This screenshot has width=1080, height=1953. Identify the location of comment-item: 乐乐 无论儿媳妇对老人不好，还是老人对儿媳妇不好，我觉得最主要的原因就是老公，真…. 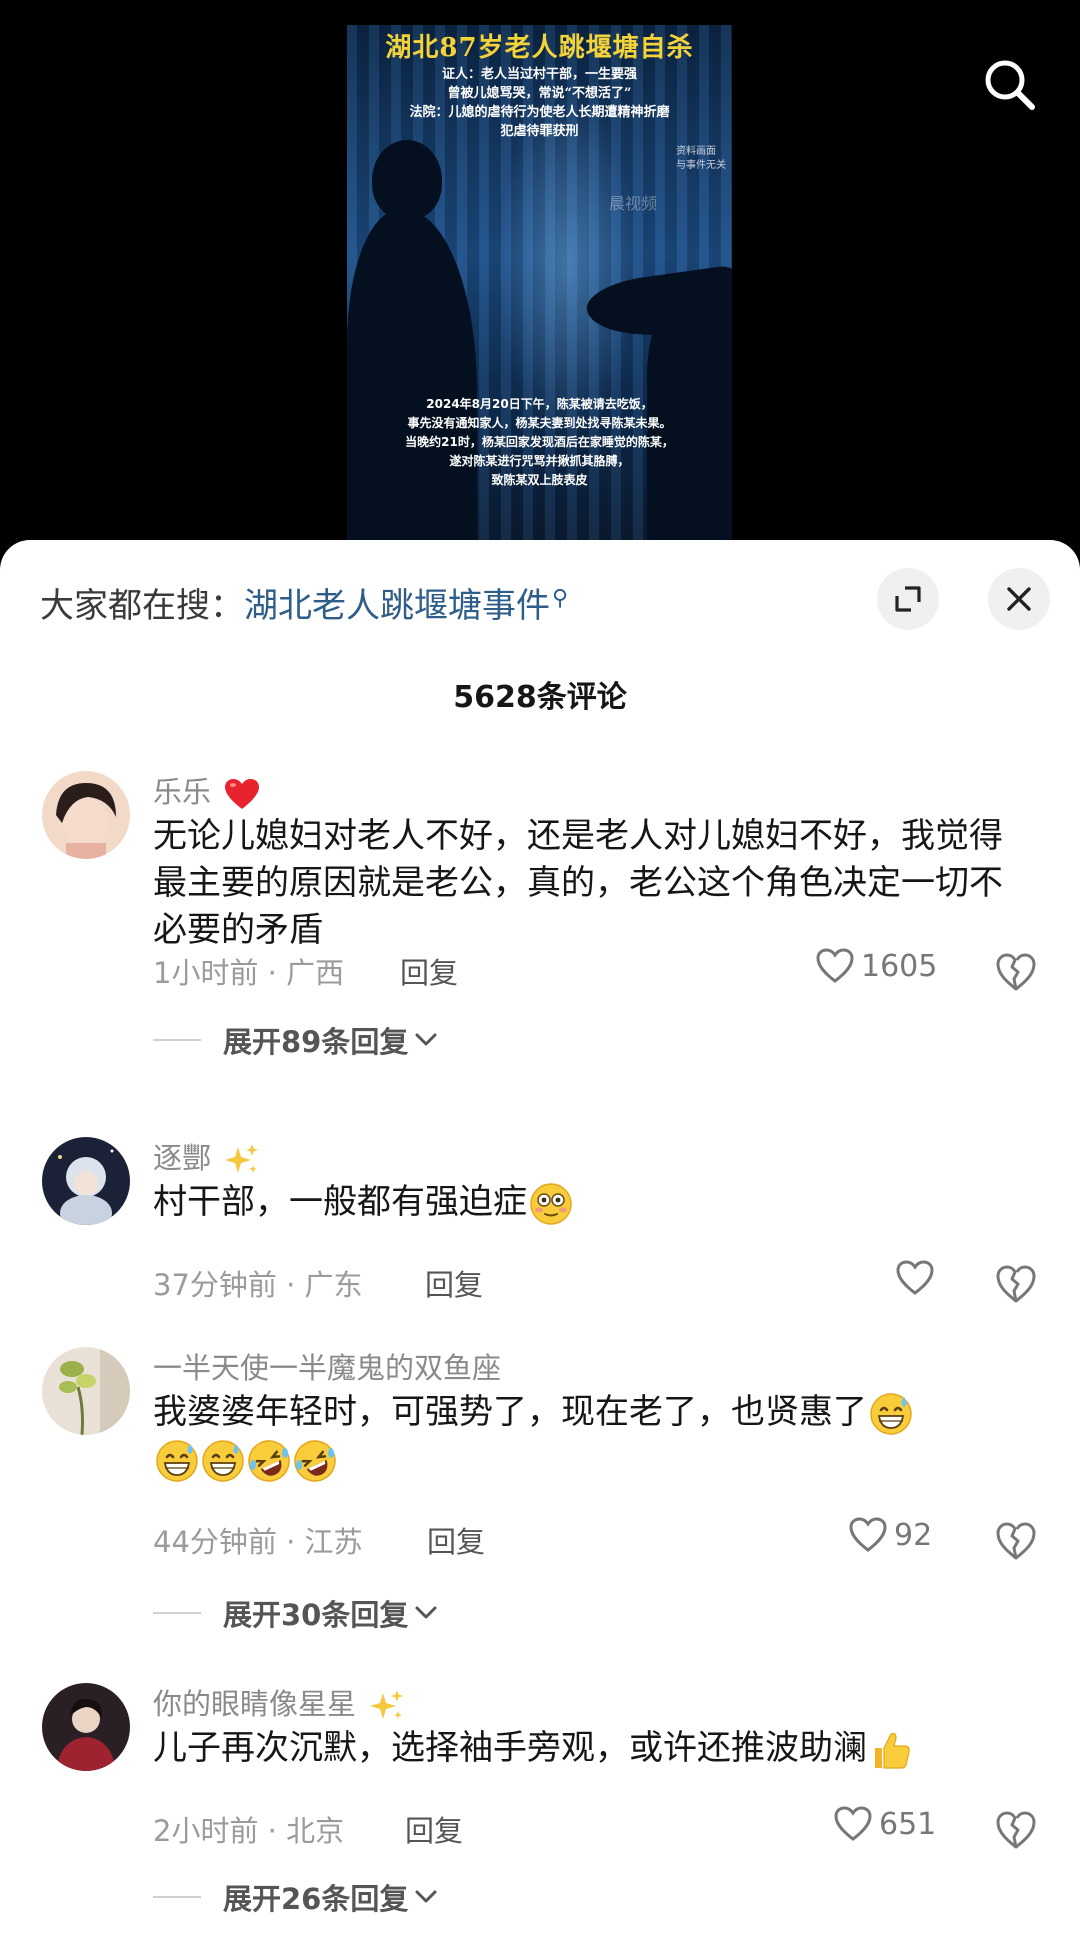
(540, 914).